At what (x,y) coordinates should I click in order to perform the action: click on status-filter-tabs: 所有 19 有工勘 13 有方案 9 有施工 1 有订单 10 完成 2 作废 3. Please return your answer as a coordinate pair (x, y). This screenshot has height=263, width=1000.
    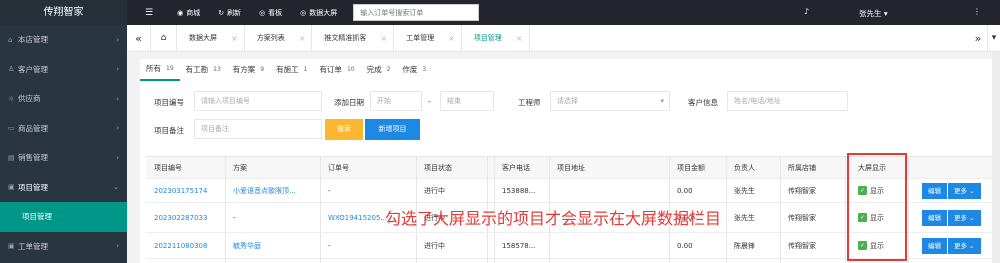
    Looking at the image, I should click on (286, 70).